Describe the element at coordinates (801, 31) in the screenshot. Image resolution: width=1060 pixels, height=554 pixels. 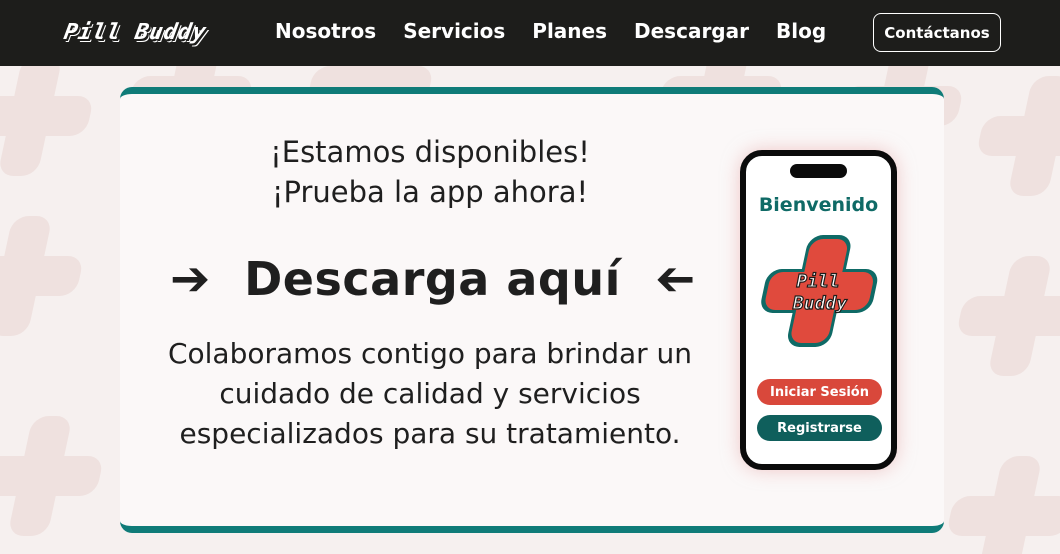
I see `nav-link-blog: Blog` at that location.